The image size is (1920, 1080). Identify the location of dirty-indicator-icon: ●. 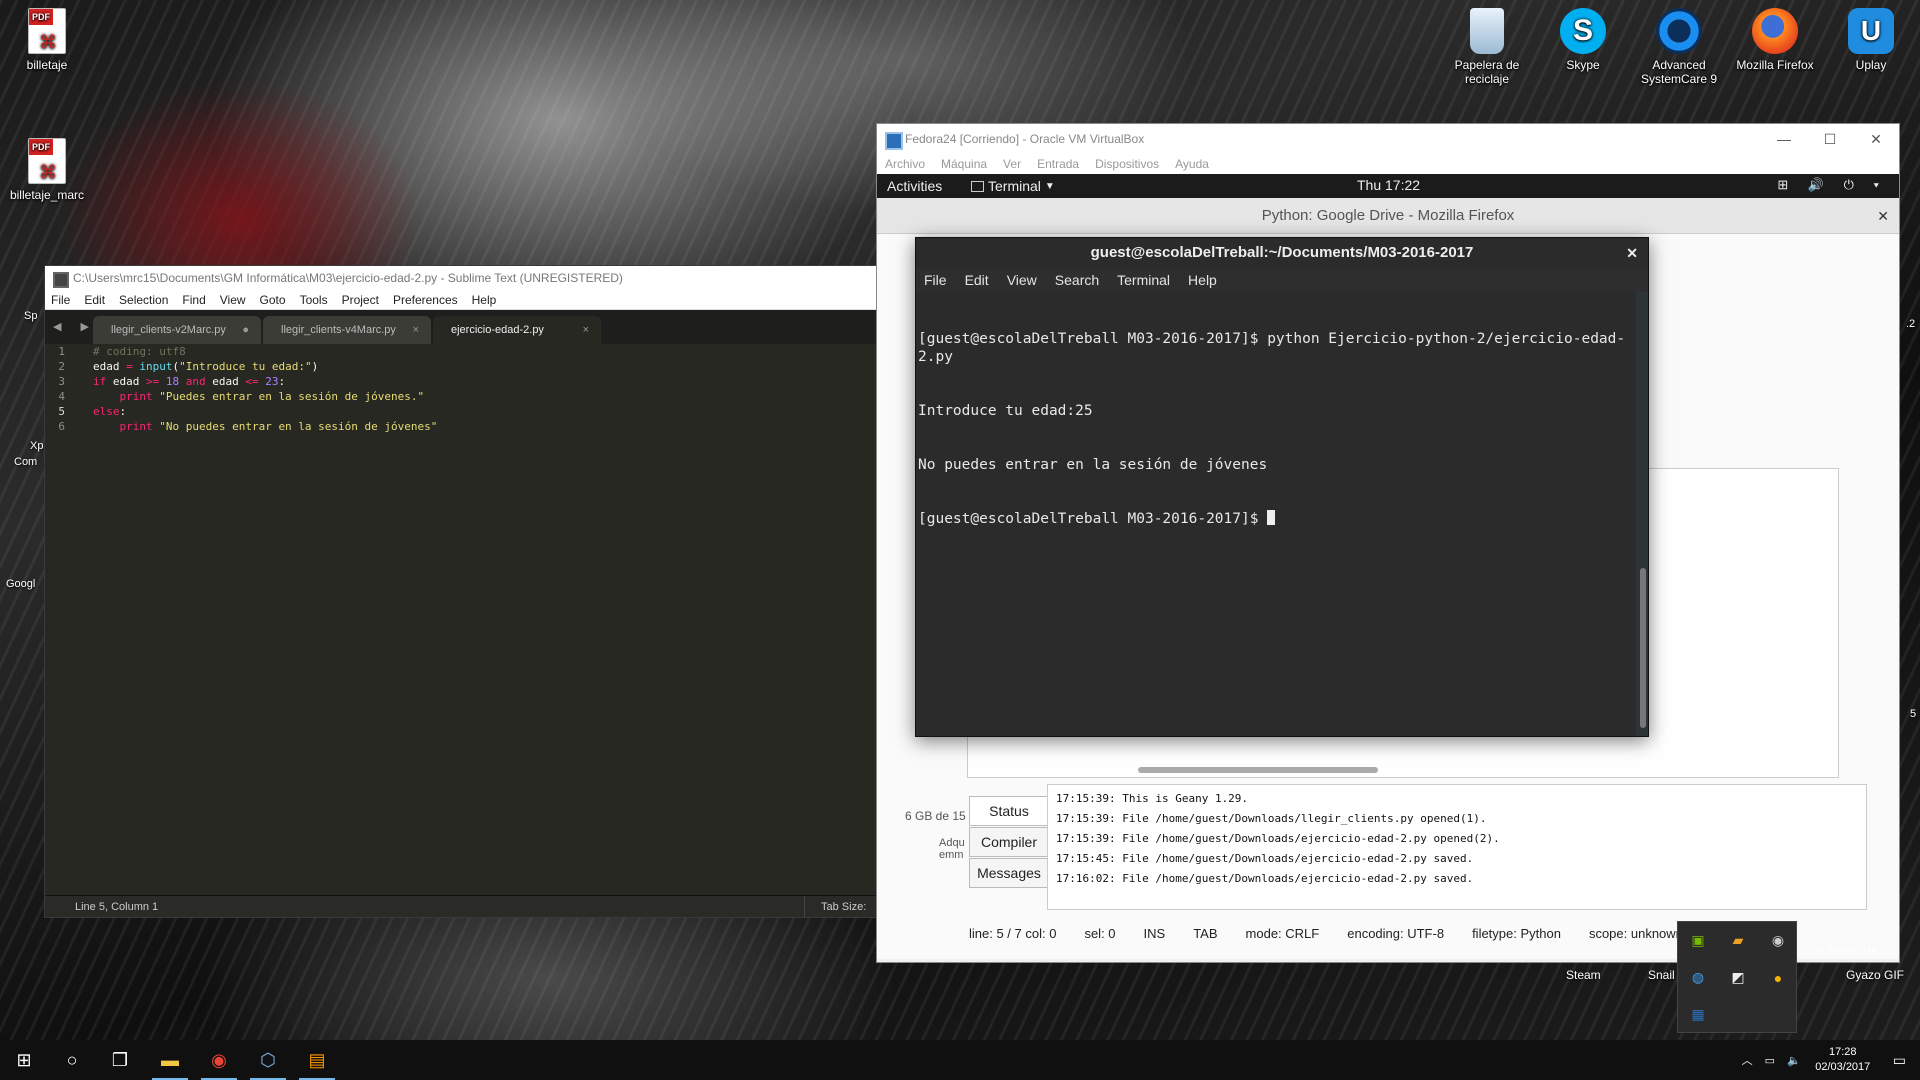
(245, 330).